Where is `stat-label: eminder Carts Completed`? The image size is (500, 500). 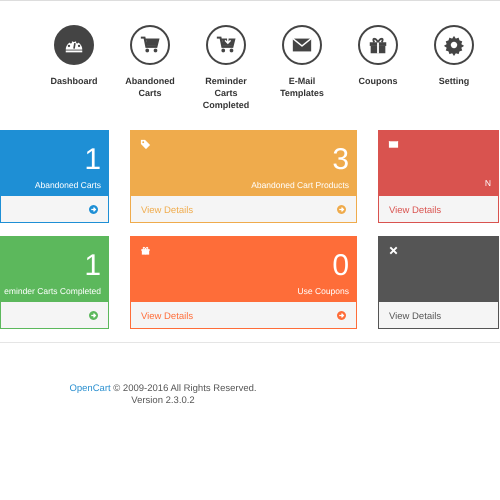
stat-label: eminder Carts Completed is located at coordinates (52, 291).